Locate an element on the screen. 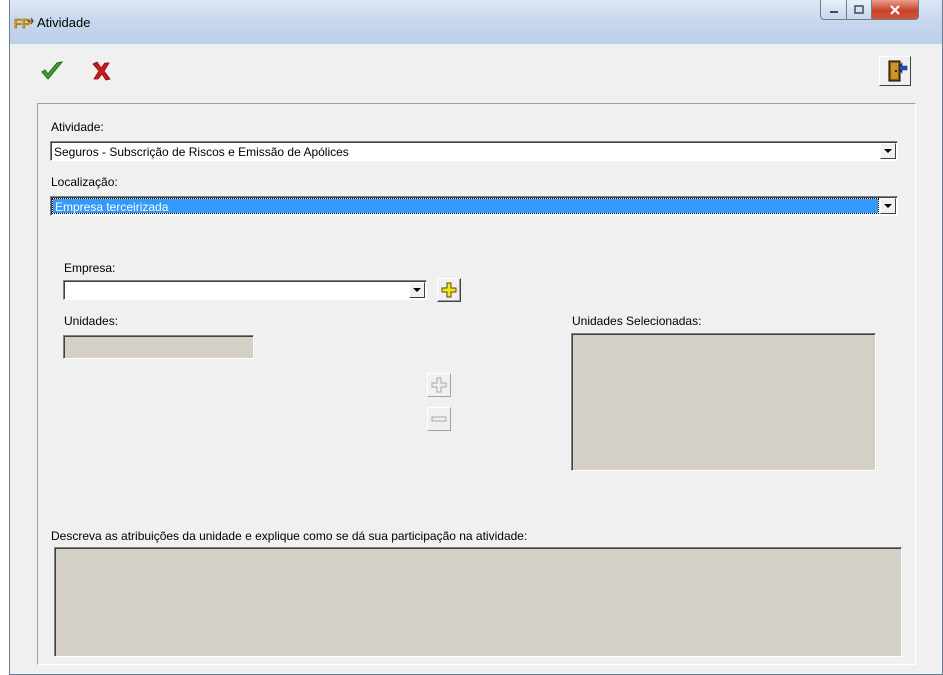  minimize-button is located at coordinates (833, 10).